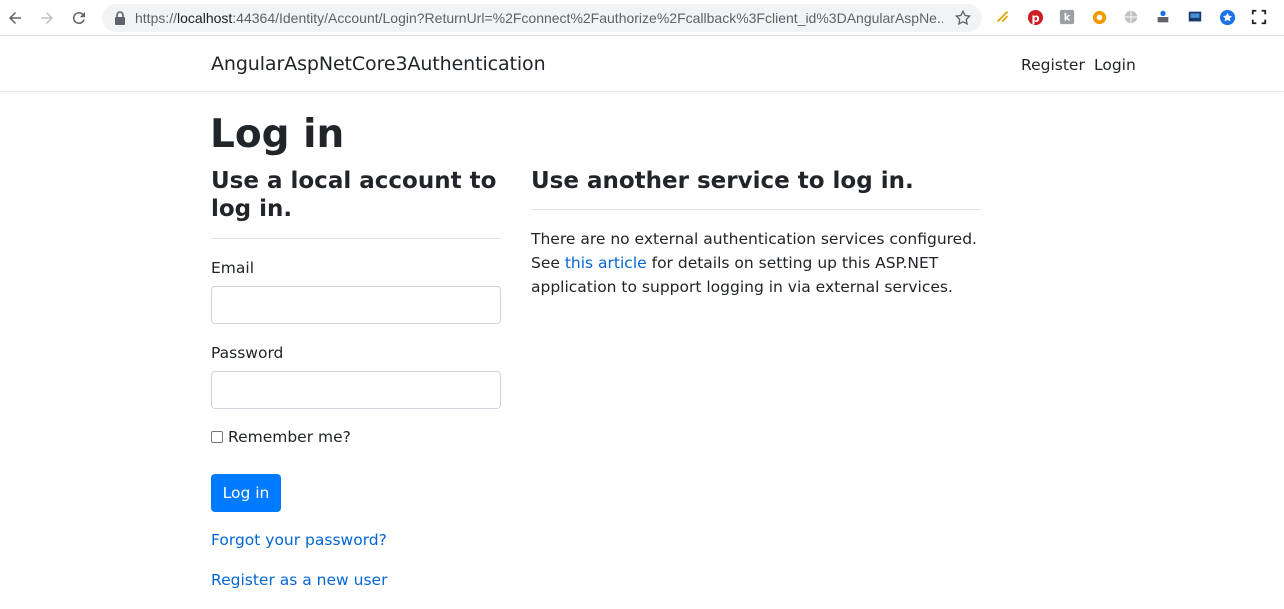  I want to click on extension-blue-star-icon, so click(1227, 17).